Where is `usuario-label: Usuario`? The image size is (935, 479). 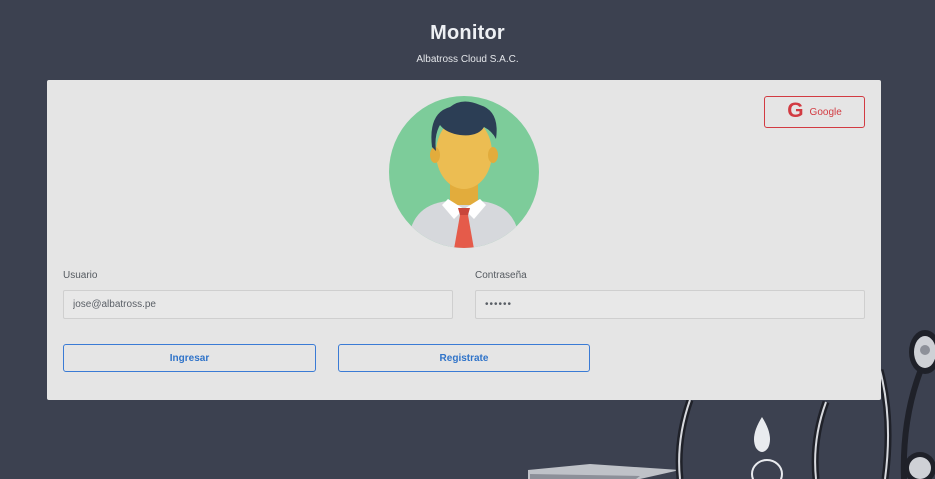
usuario-label: Usuario is located at coordinates (80, 275).